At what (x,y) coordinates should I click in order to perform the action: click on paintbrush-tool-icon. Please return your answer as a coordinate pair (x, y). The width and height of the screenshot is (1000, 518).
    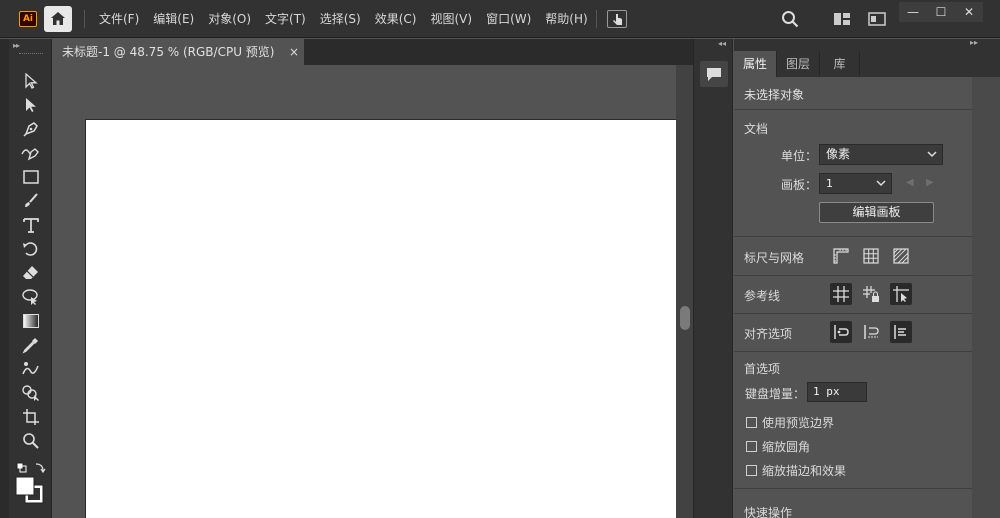
    Looking at the image, I should click on (31, 200).